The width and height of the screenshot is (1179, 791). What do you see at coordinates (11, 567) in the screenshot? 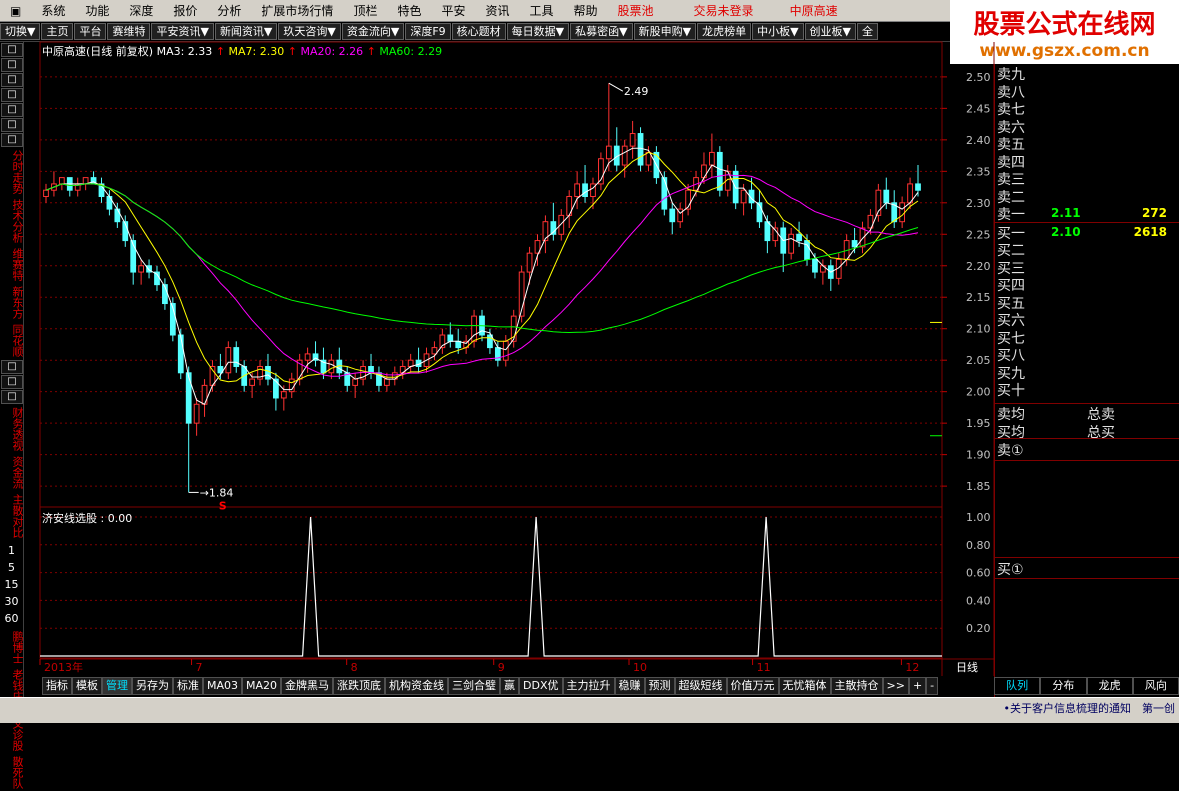
I see `period-button: 5` at bounding box center [11, 567].